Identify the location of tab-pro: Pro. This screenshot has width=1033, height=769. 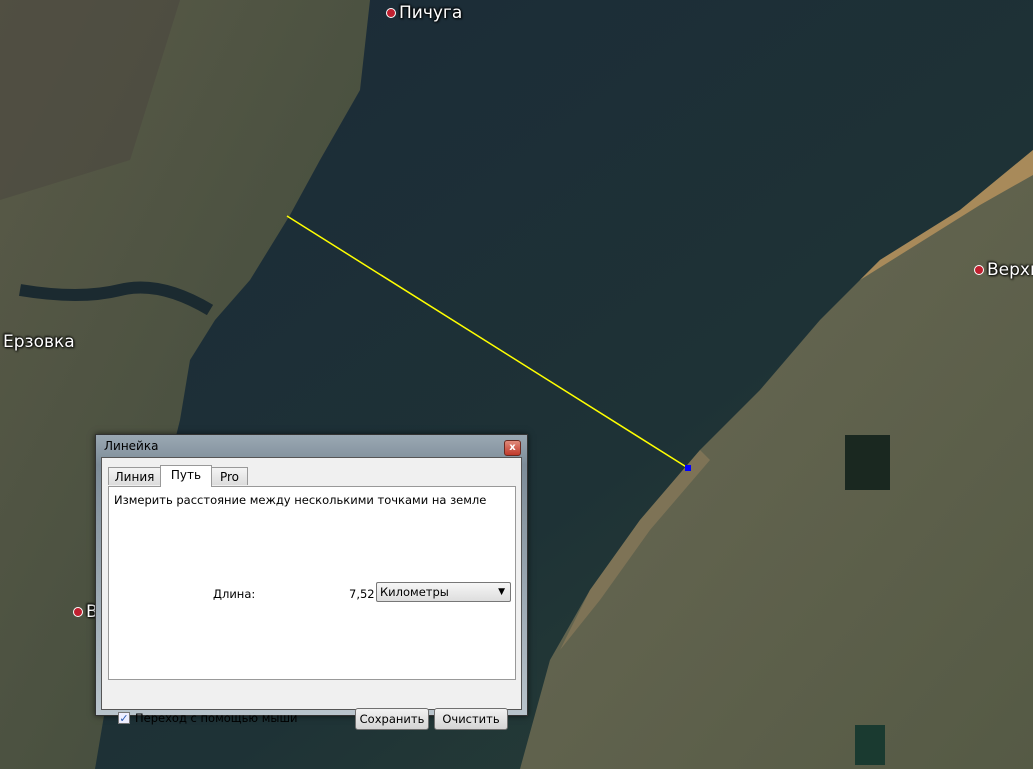
(229, 476).